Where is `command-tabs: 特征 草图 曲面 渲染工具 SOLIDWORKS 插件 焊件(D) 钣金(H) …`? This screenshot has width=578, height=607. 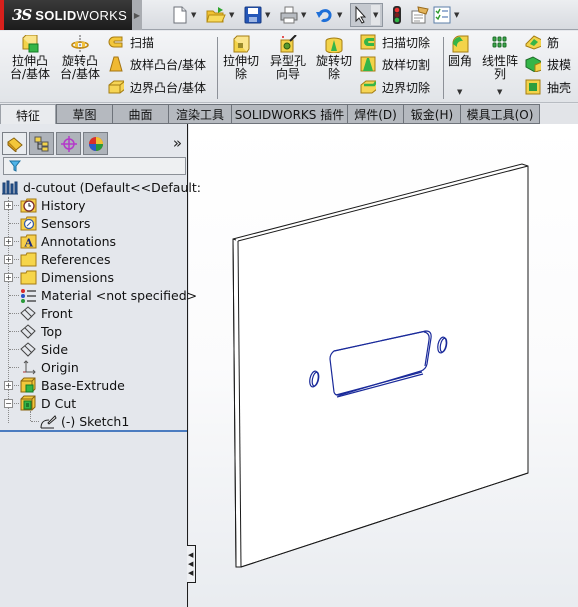
command-tabs: 特征 草图 曲面 渲染工具 SOLIDWORKS 插件 焊件(D) 钣金(H) … is located at coordinates (289, 114).